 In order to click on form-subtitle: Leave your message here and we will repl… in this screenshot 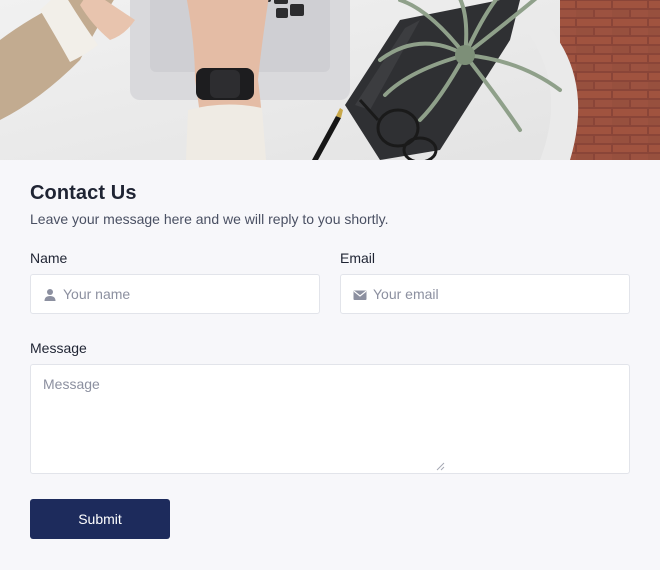, I will do `click(209, 219)`.